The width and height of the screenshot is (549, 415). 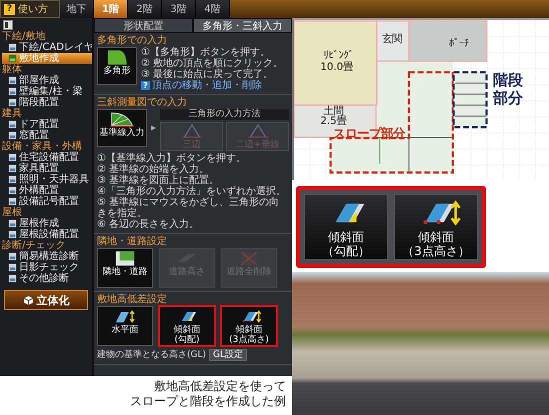 I want to click on sidebar-item: 設備記号配置, so click(x=47, y=201).